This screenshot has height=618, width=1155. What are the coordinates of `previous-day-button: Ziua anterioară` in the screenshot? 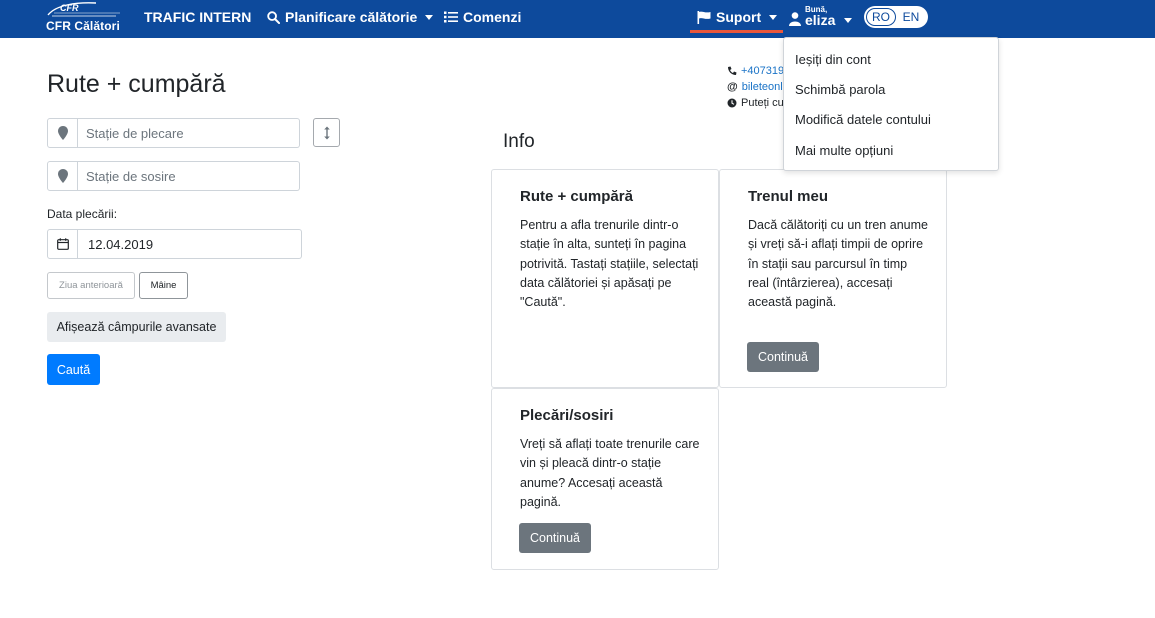 It's located at (91, 285).